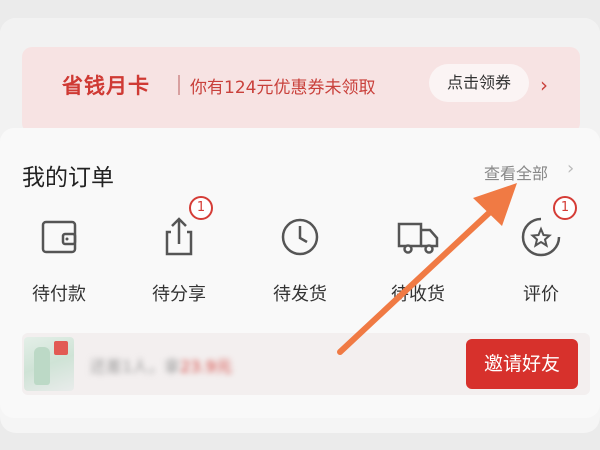  Describe the element at coordinates (418, 294) in the screenshot. I see `order-label: 待收货` at that location.